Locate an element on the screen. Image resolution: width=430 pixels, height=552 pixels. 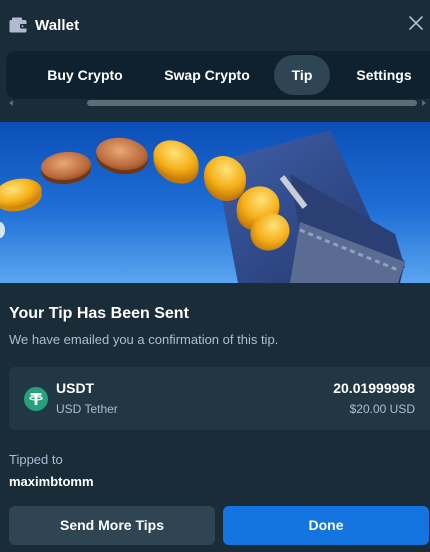
tab-buy-crypto: Buy Crypto is located at coordinates (85, 75).